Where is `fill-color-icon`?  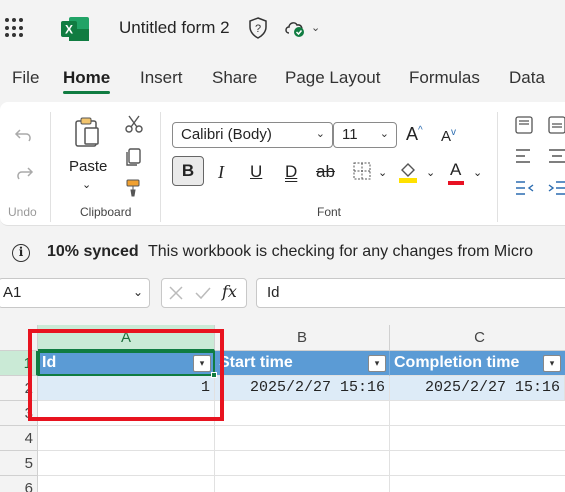 fill-color-icon is located at coordinates (408, 172).